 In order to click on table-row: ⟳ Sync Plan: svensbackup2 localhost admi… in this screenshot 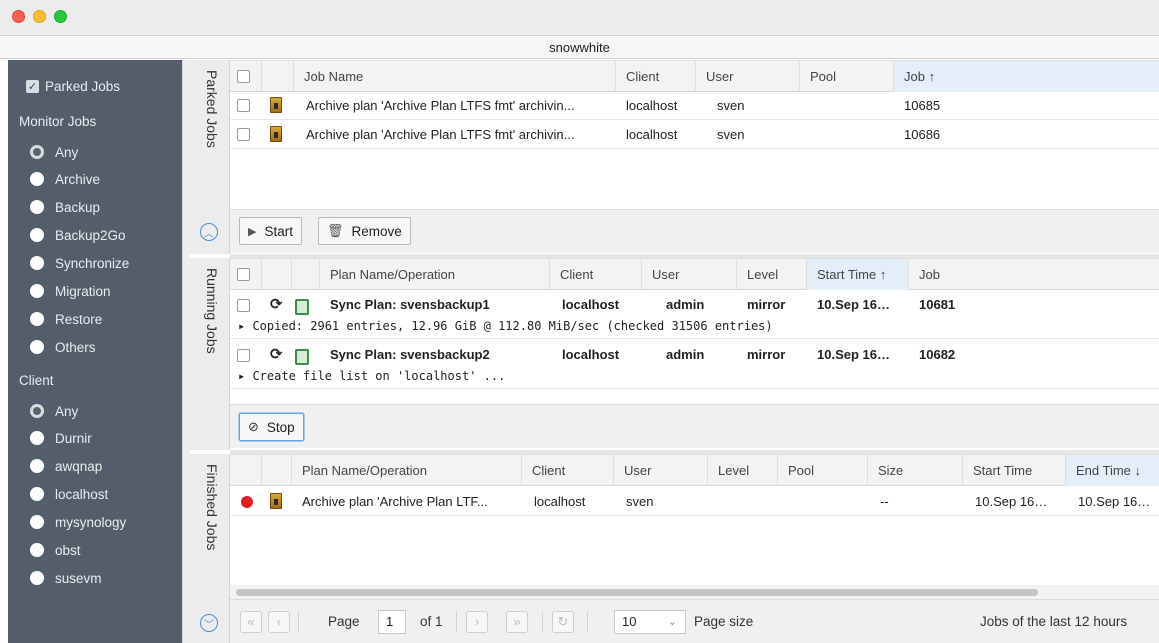, I will do `click(694, 365)`.